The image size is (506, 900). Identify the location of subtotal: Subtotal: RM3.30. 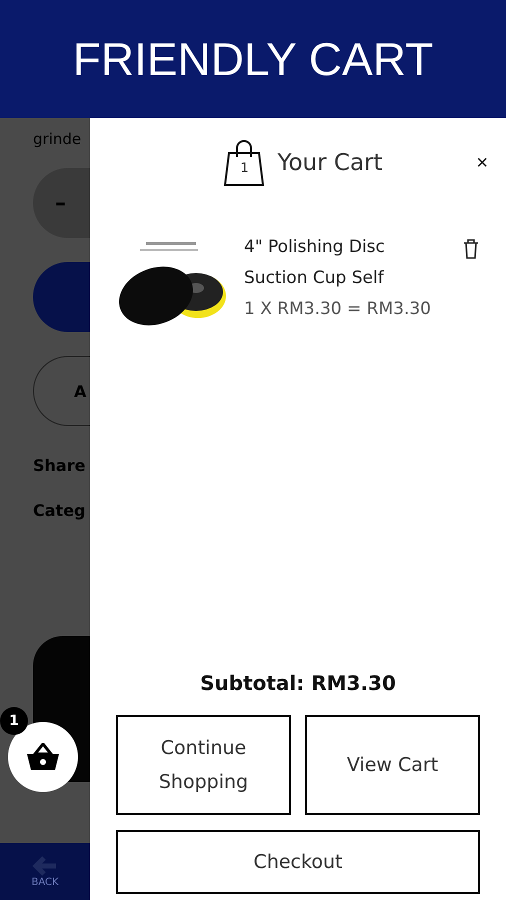
(298, 683).